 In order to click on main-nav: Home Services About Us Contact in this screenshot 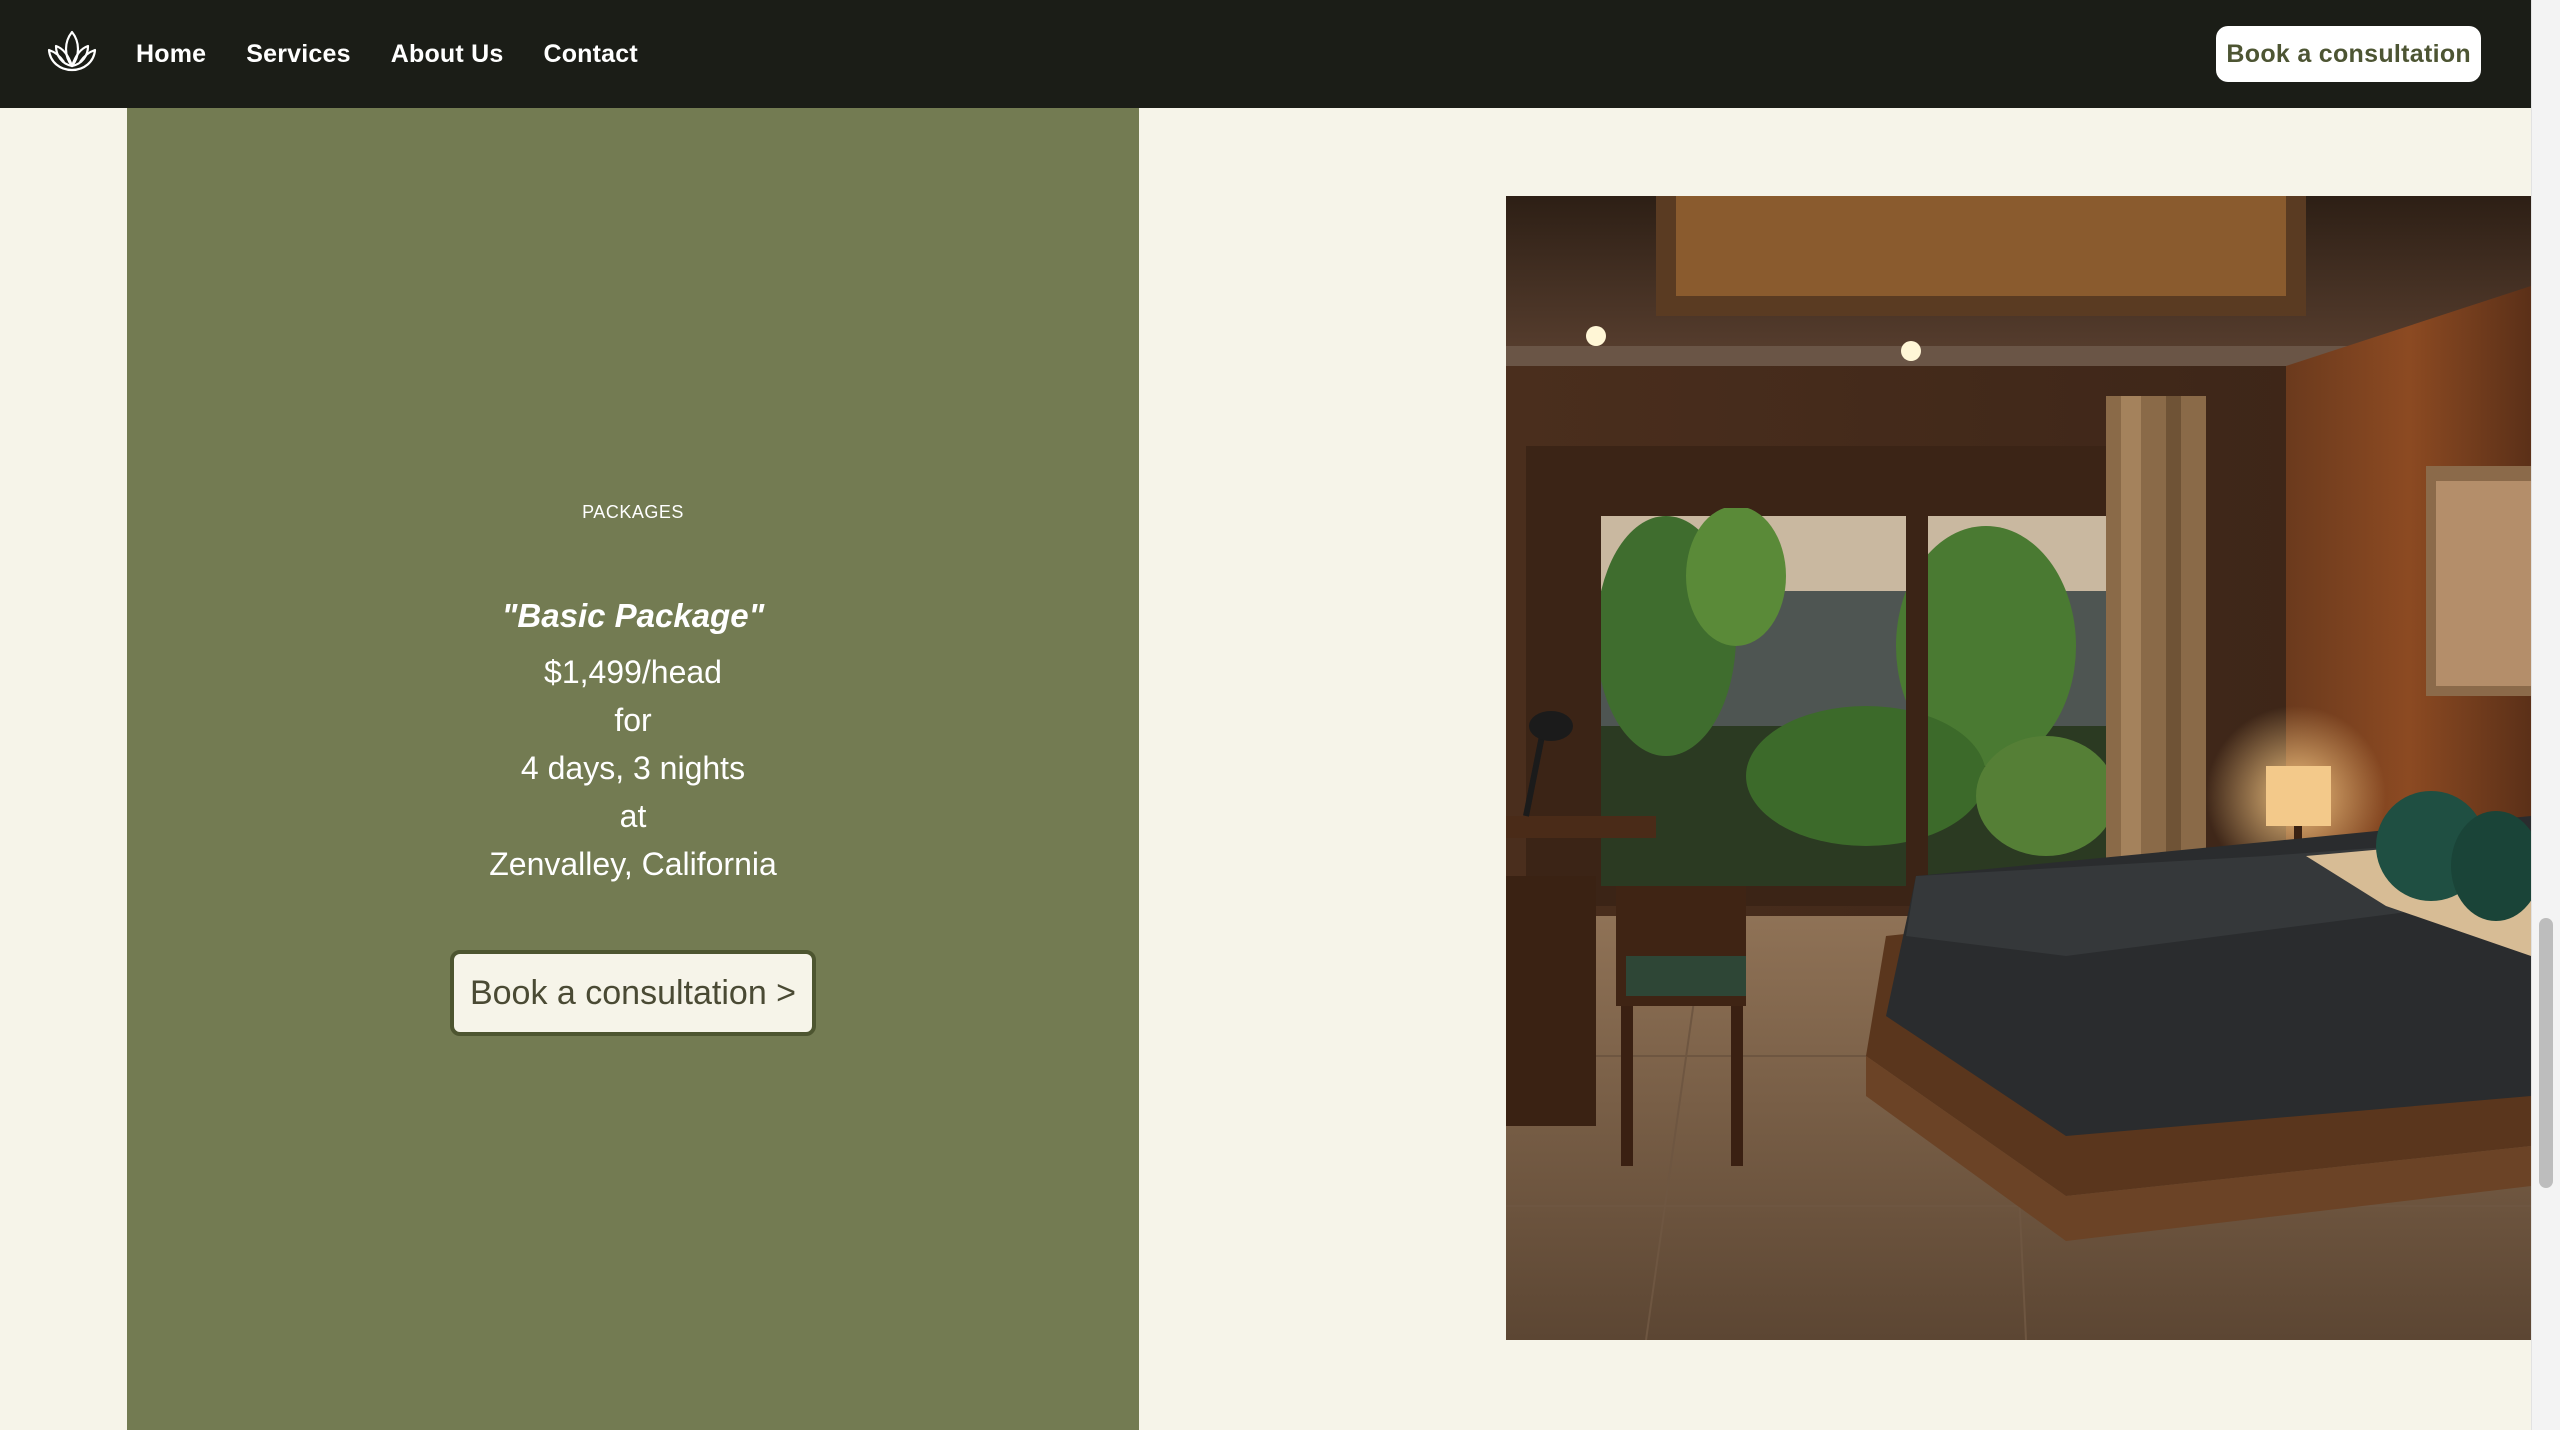, I will do `click(407, 54)`.